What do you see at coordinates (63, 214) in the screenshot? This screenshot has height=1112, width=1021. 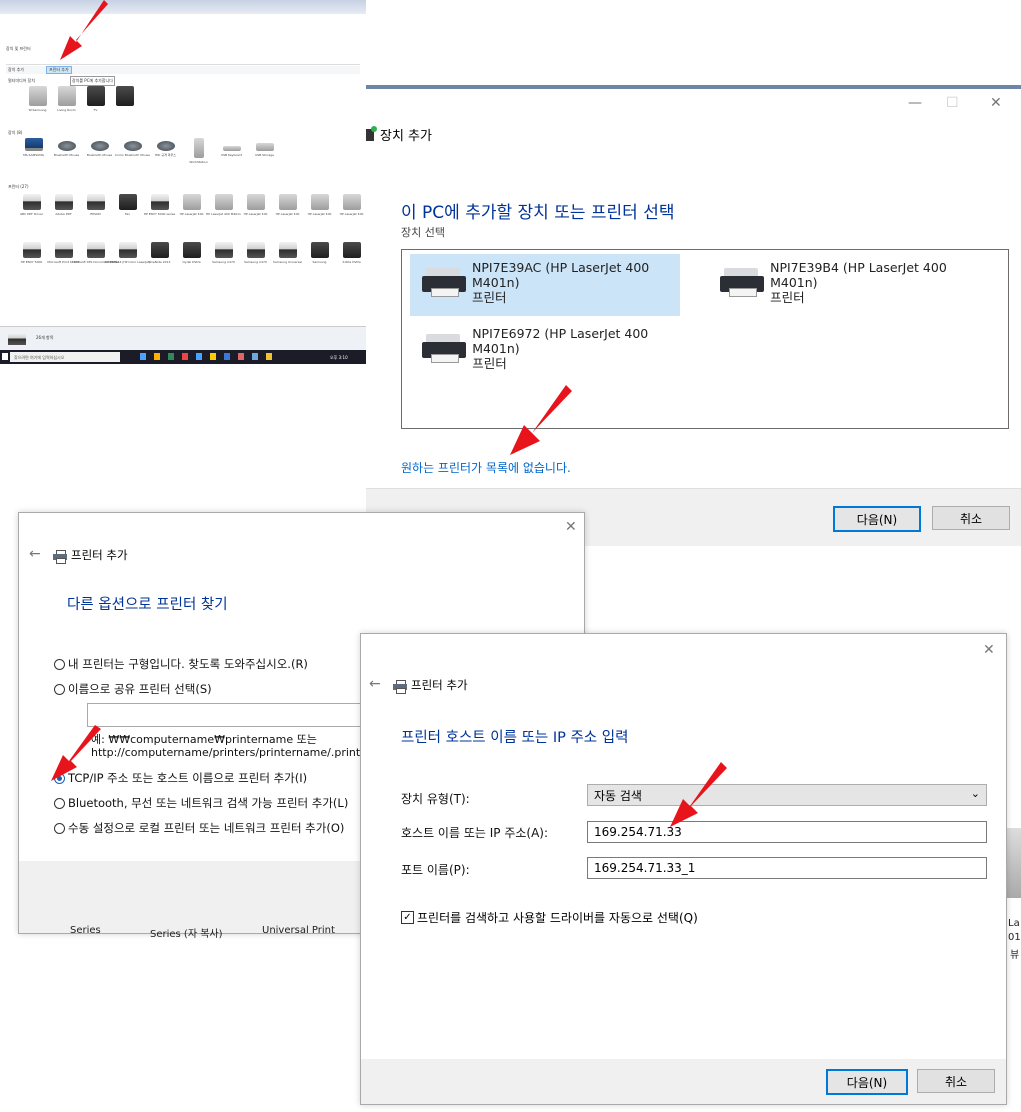 I see `printer-label: Adobe PDF` at bounding box center [63, 214].